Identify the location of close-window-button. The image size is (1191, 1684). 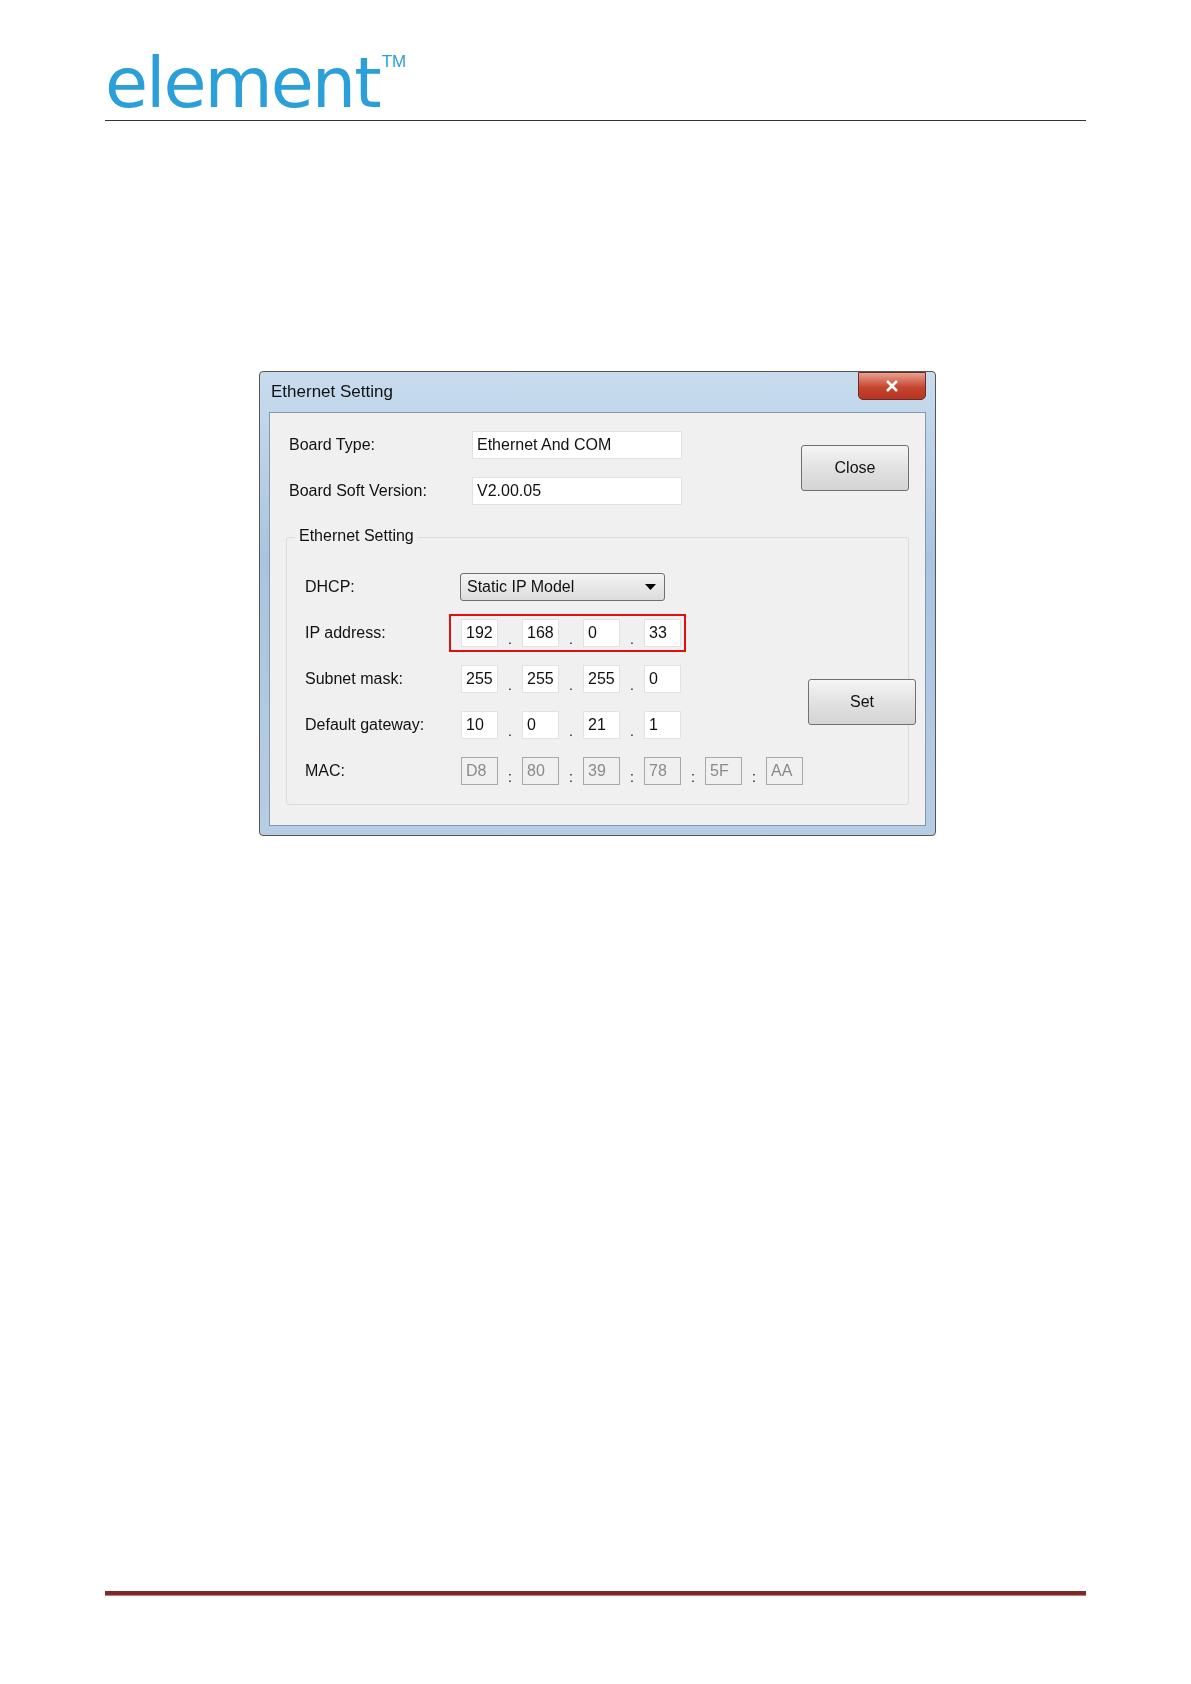
(892, 386).